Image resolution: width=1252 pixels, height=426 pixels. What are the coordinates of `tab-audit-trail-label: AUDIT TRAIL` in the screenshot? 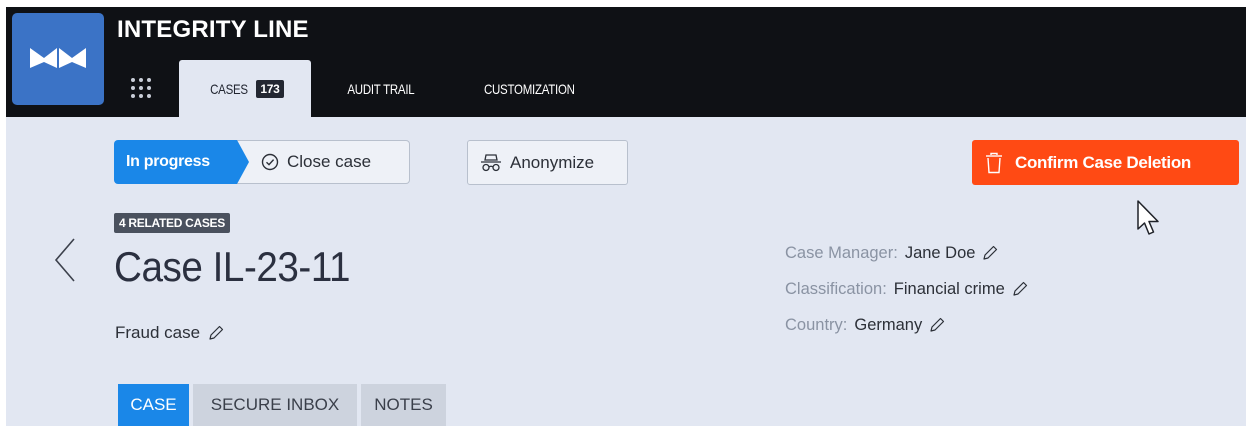 It's located at (381, 88).